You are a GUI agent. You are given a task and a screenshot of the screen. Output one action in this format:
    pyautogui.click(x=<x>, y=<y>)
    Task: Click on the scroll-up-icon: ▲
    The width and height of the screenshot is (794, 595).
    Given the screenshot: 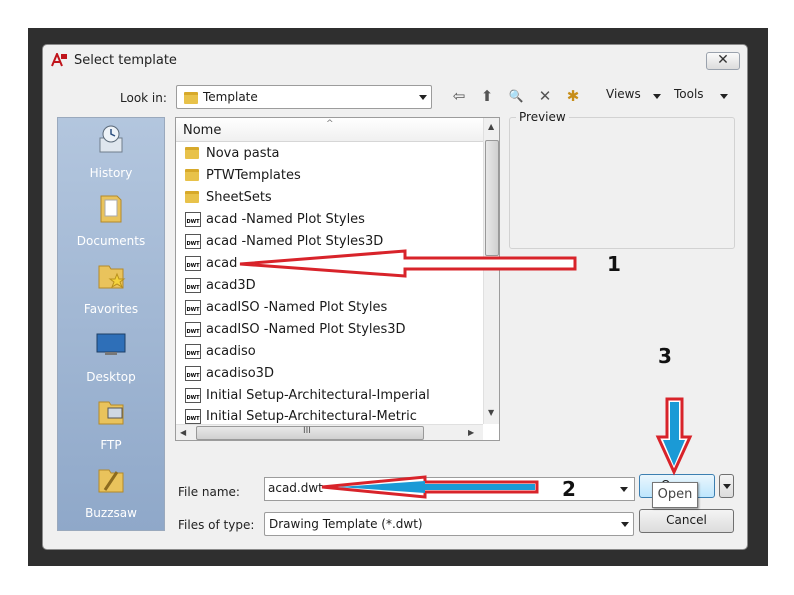 What is the action you would take?
    pyautogui.click(x=491, y=126)
    